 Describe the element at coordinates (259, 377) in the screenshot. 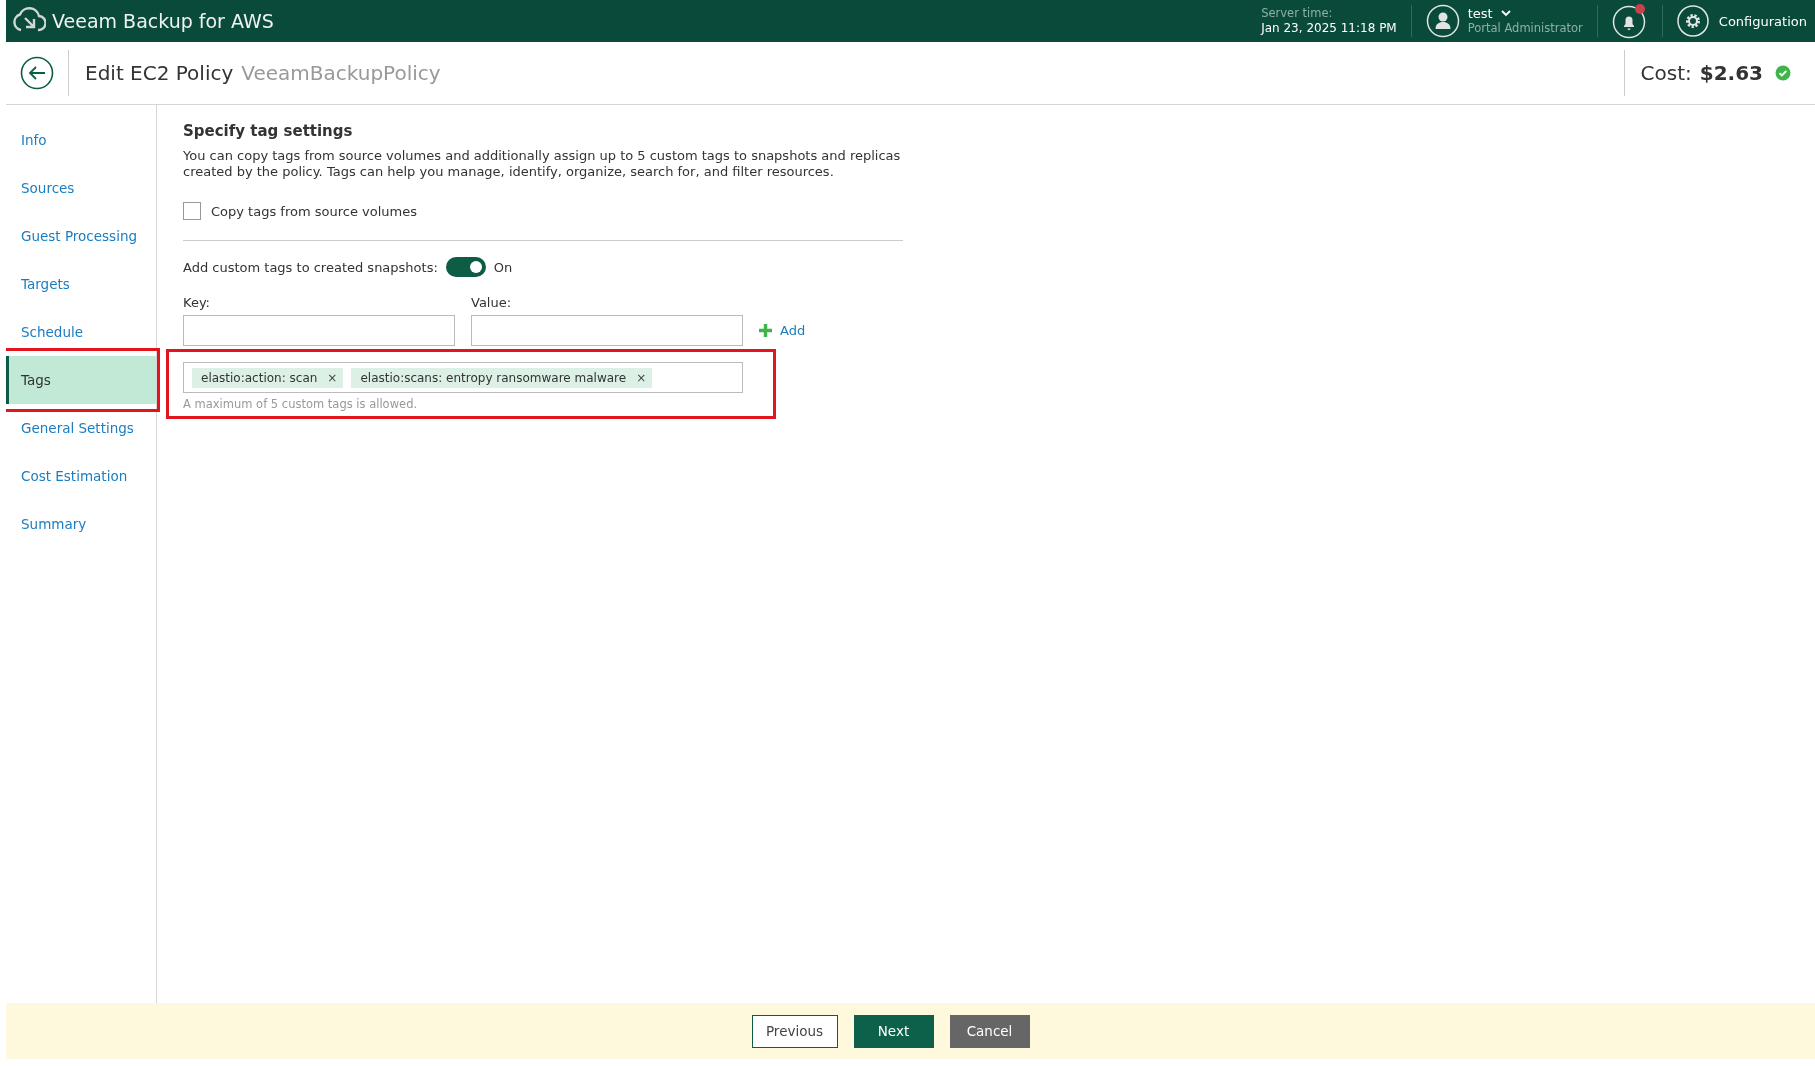

I see `tag-text: elastio:action: scan` at that location.